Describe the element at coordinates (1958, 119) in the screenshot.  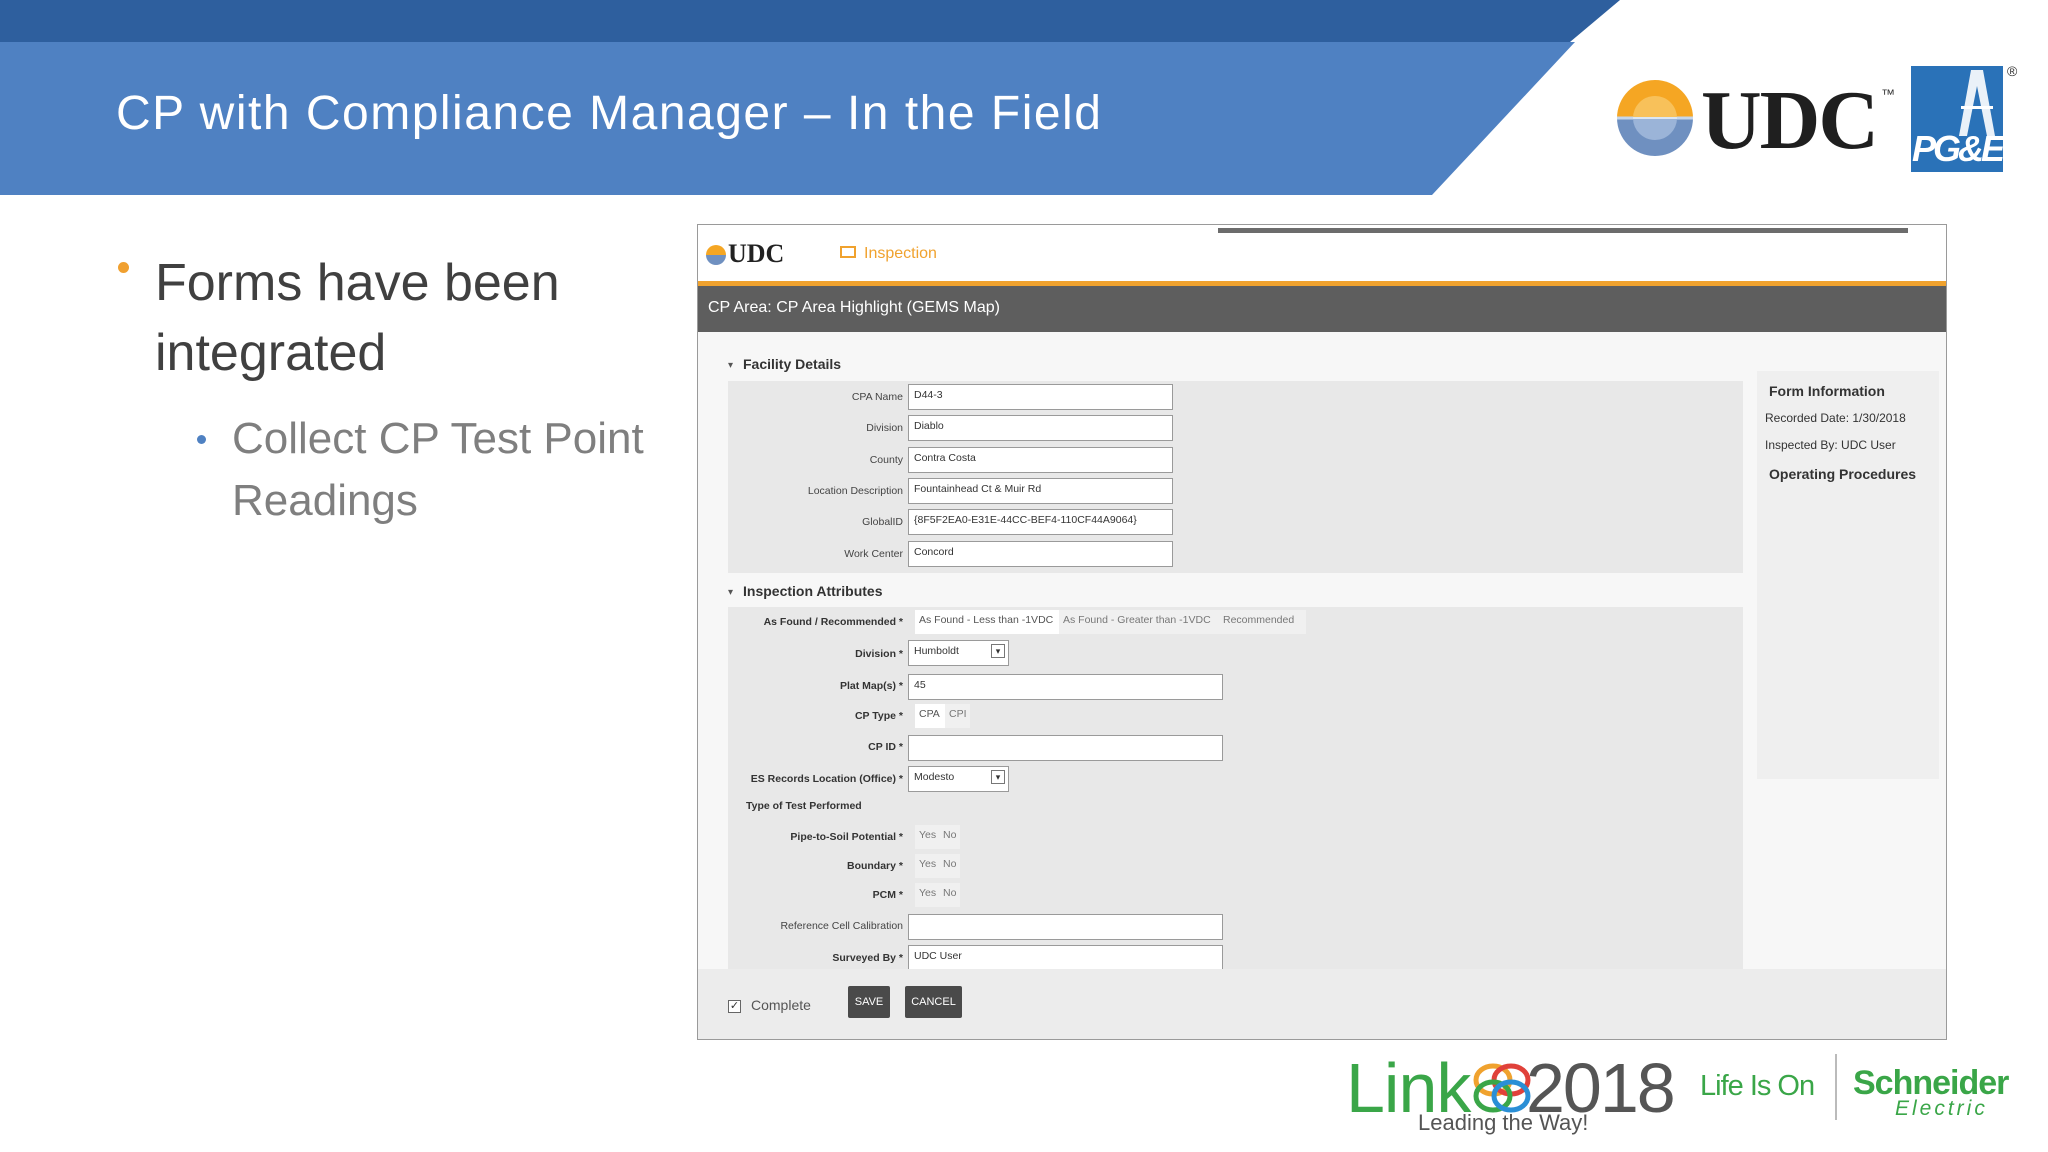
I see `pge-logo: PG&E` at that location.